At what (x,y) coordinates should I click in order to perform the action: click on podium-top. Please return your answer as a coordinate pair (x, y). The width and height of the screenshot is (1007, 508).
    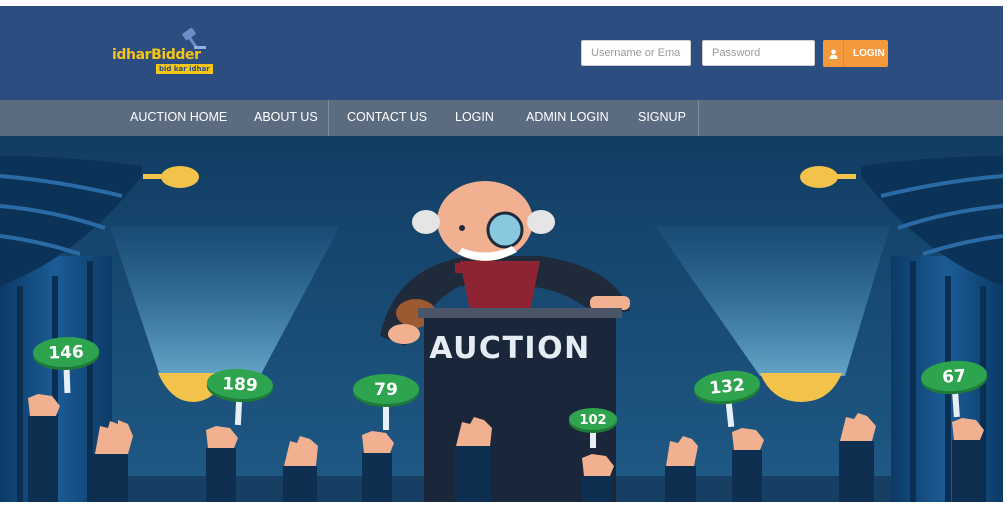
    Looking at the image, I should click on (520, 313).